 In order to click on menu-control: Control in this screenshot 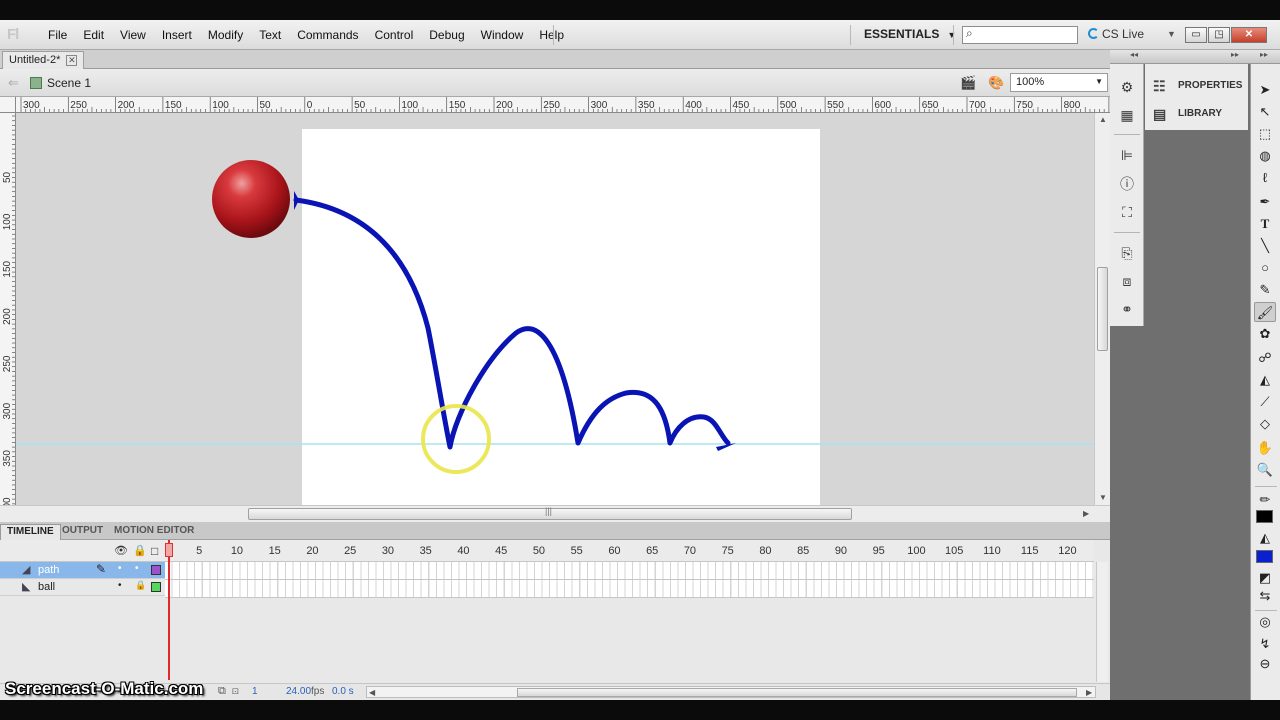, I will do `click(394, 35)`.